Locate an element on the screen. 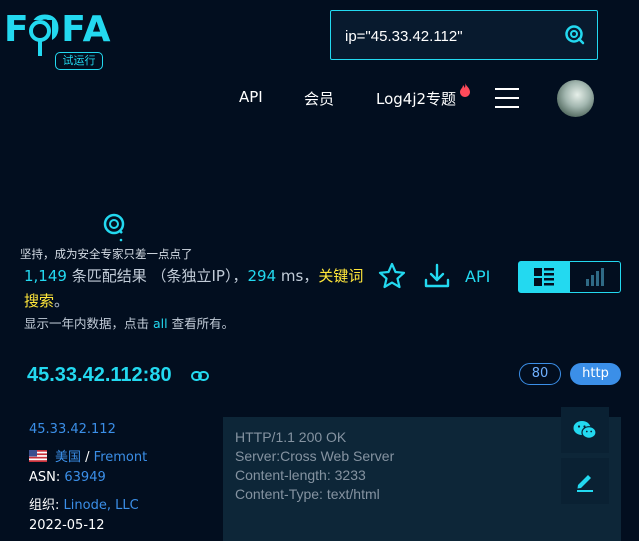 Image resolution: width=639 pixels, height=541 pixels. sub-prefix: 显示一年内数据，点击 is located at coordinates (88, 323).